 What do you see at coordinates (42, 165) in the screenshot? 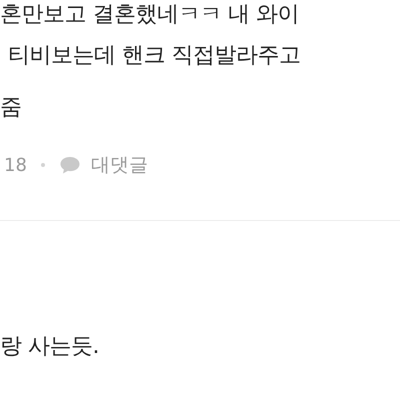
I see `separator-dot-icon` at bounding box center [42, 165].